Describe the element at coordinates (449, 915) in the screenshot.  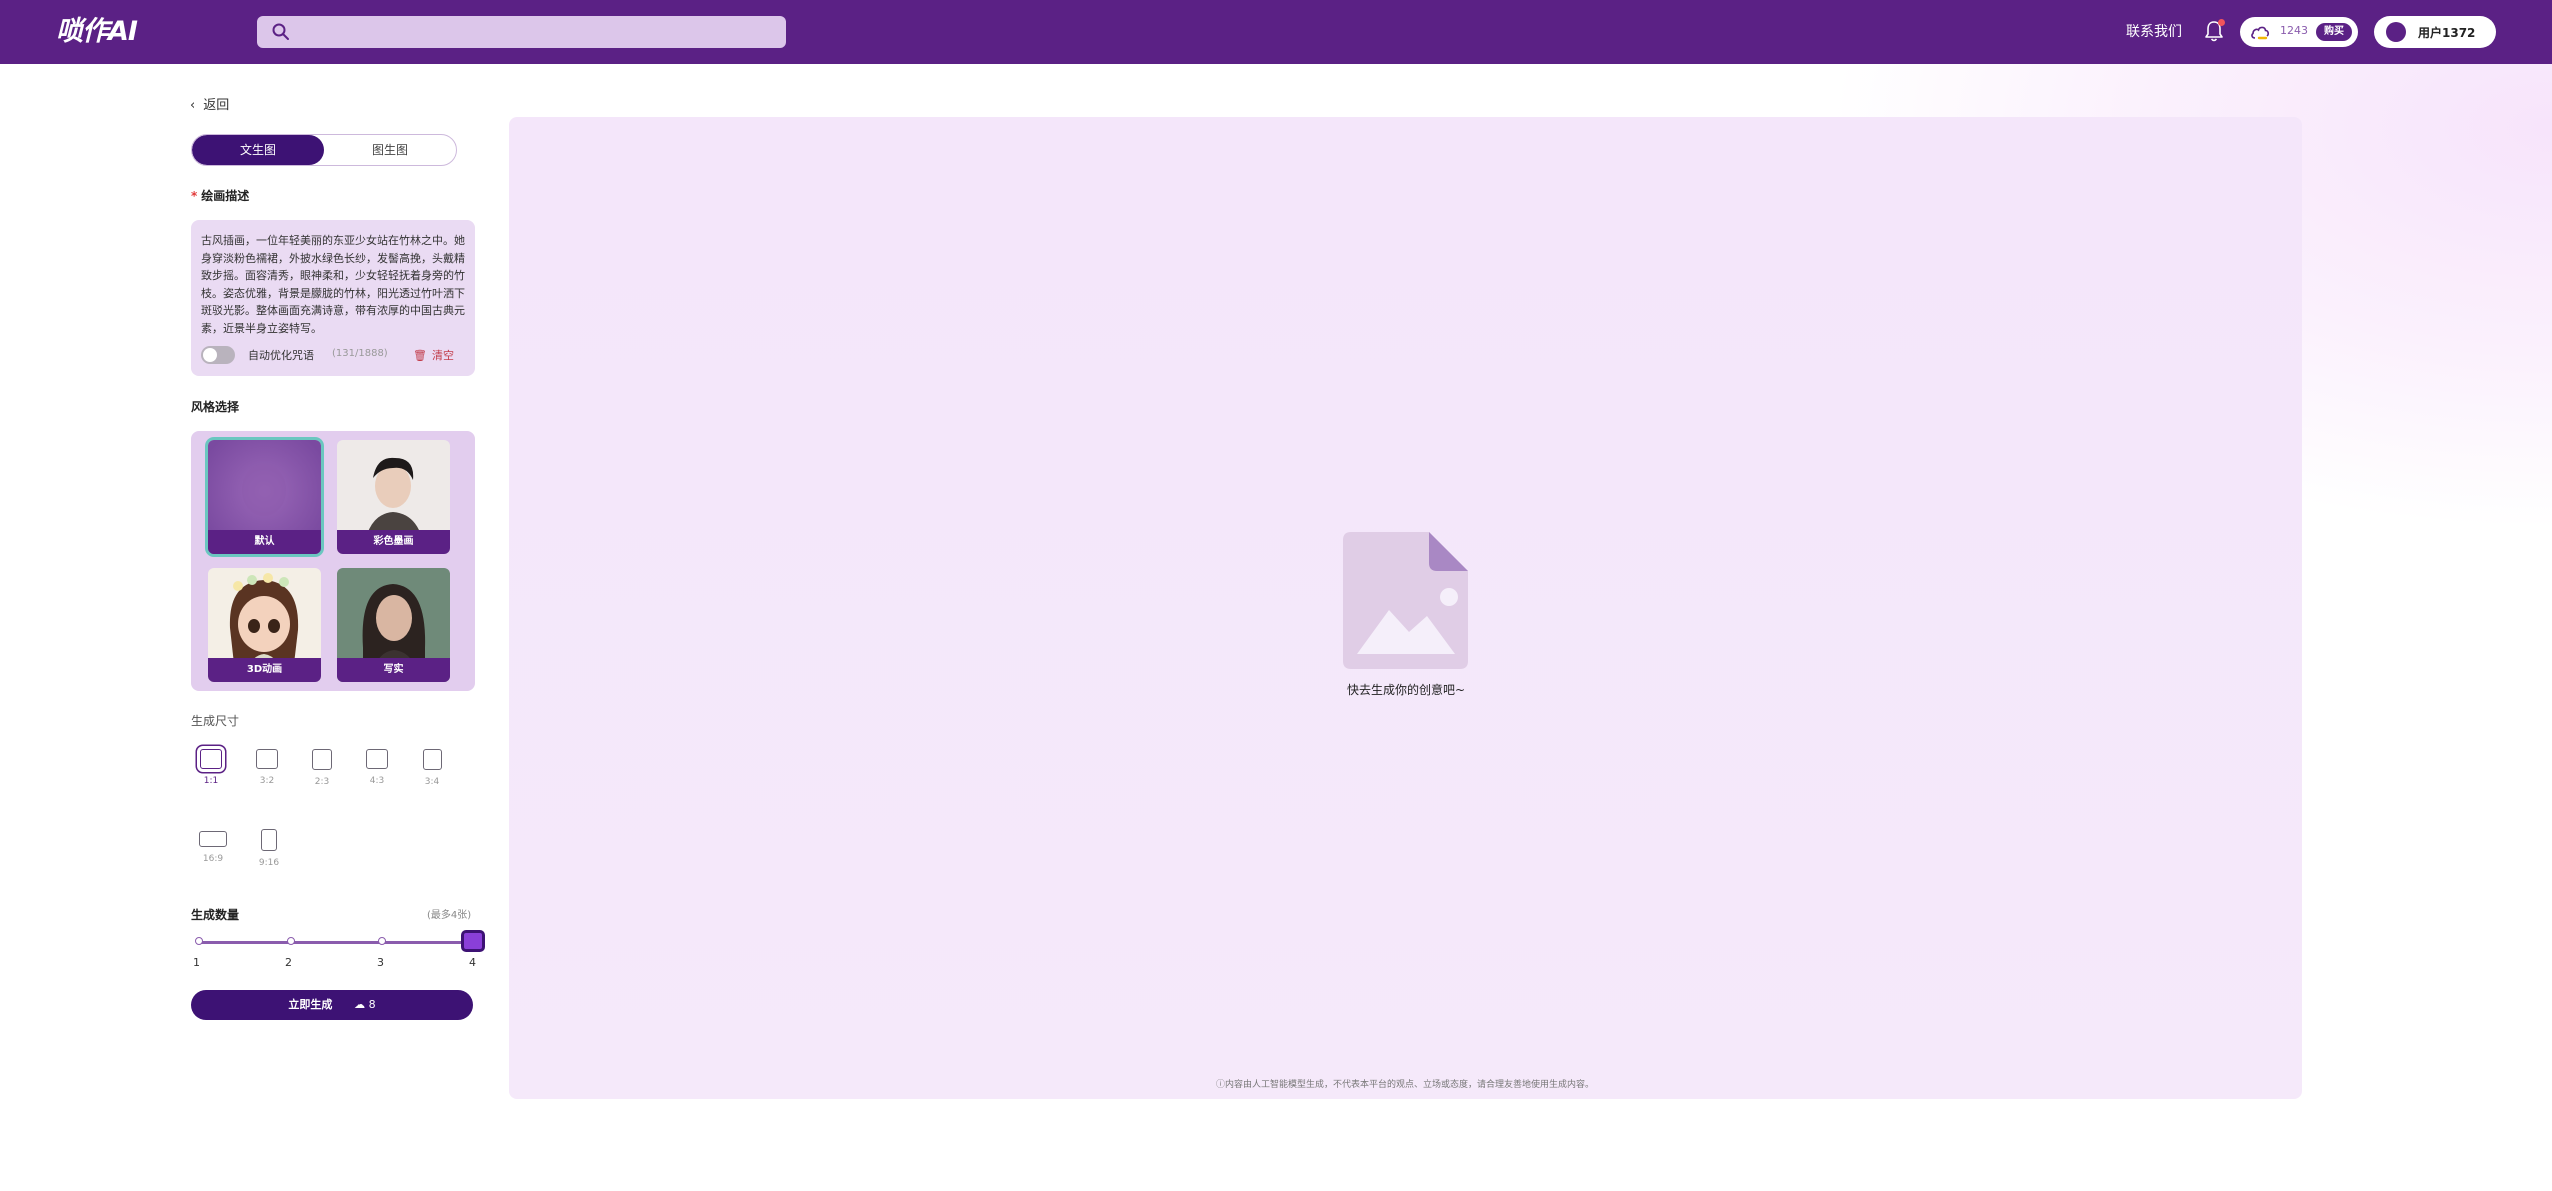
I see `count-max-hint: (最多4张)` at that location.